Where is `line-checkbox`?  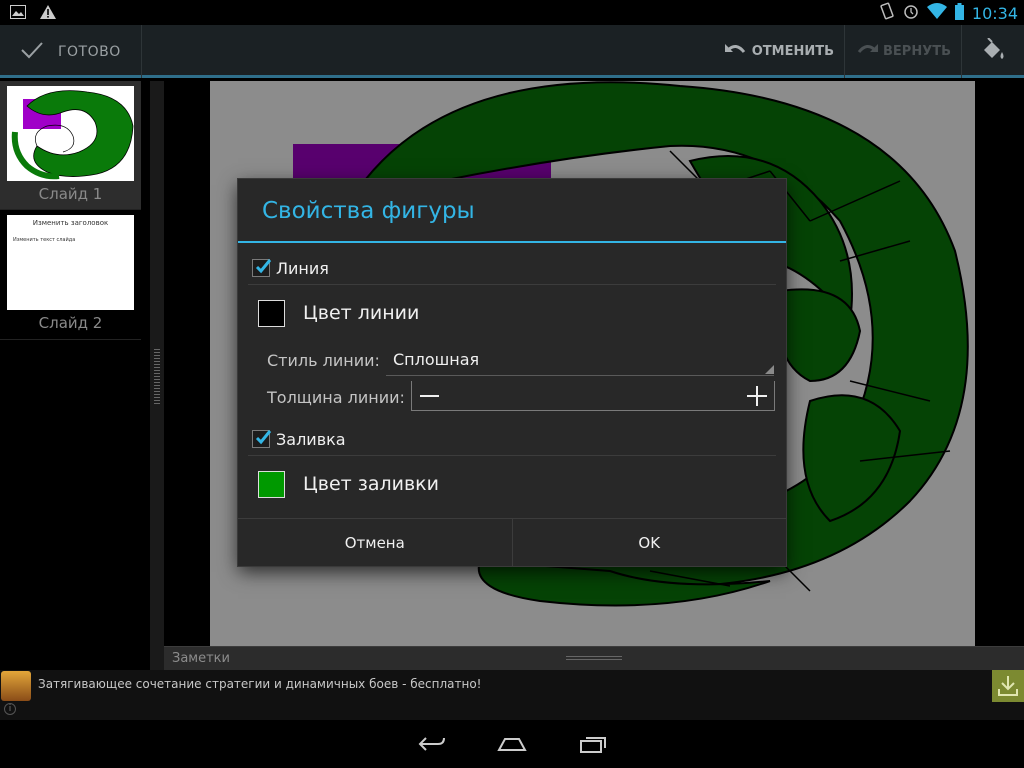
line-checkbox is located at coordinates (262, 268).